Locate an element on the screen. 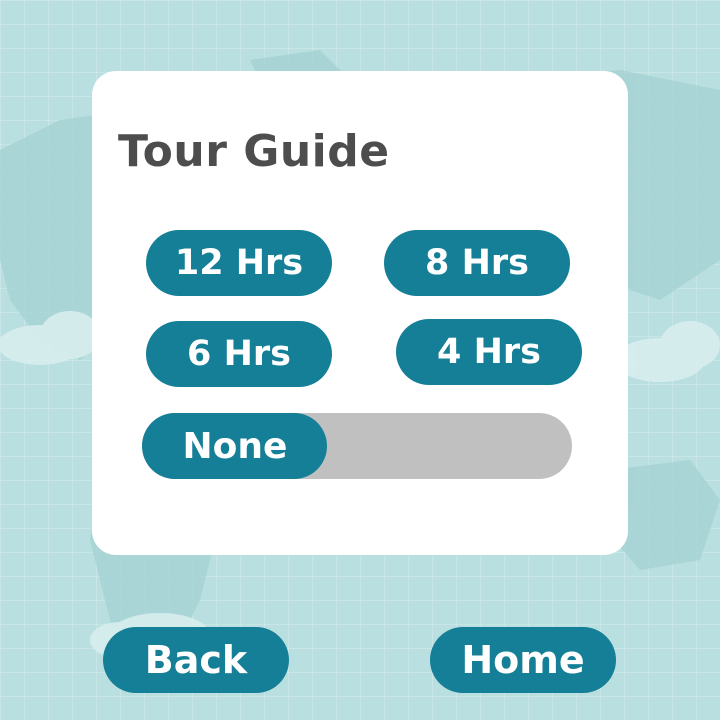  selected-duration-label: None is located at coordinates (235, 446).